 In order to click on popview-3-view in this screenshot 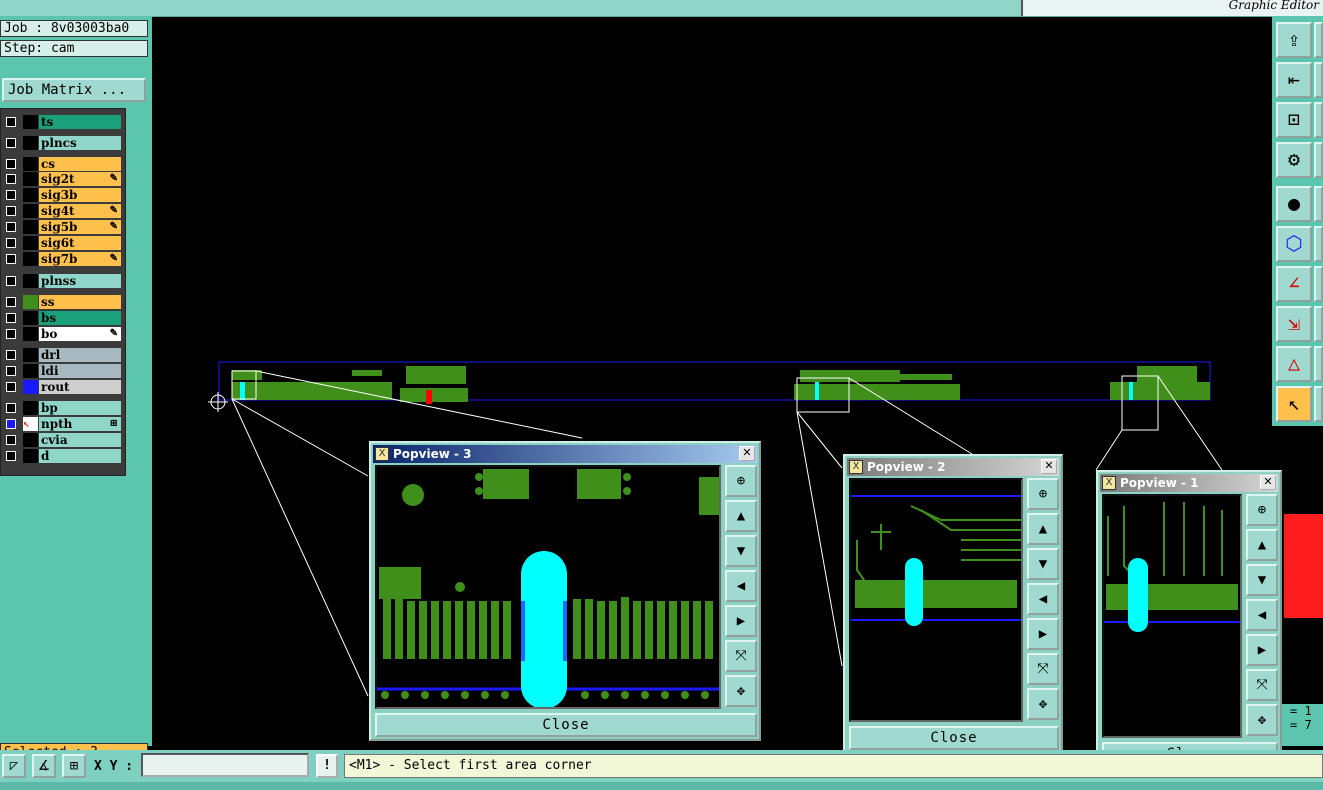, I will do `click(548, 587)`.